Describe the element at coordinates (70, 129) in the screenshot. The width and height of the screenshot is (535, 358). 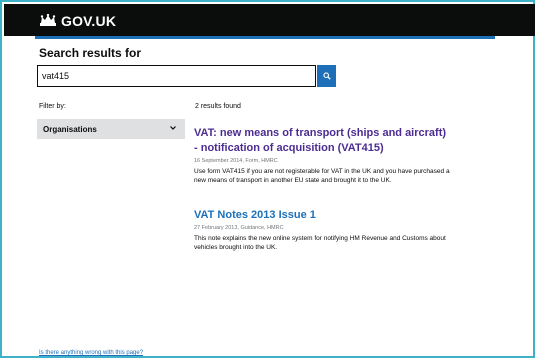
I see `filter-selected-value: Organisations` at that location.